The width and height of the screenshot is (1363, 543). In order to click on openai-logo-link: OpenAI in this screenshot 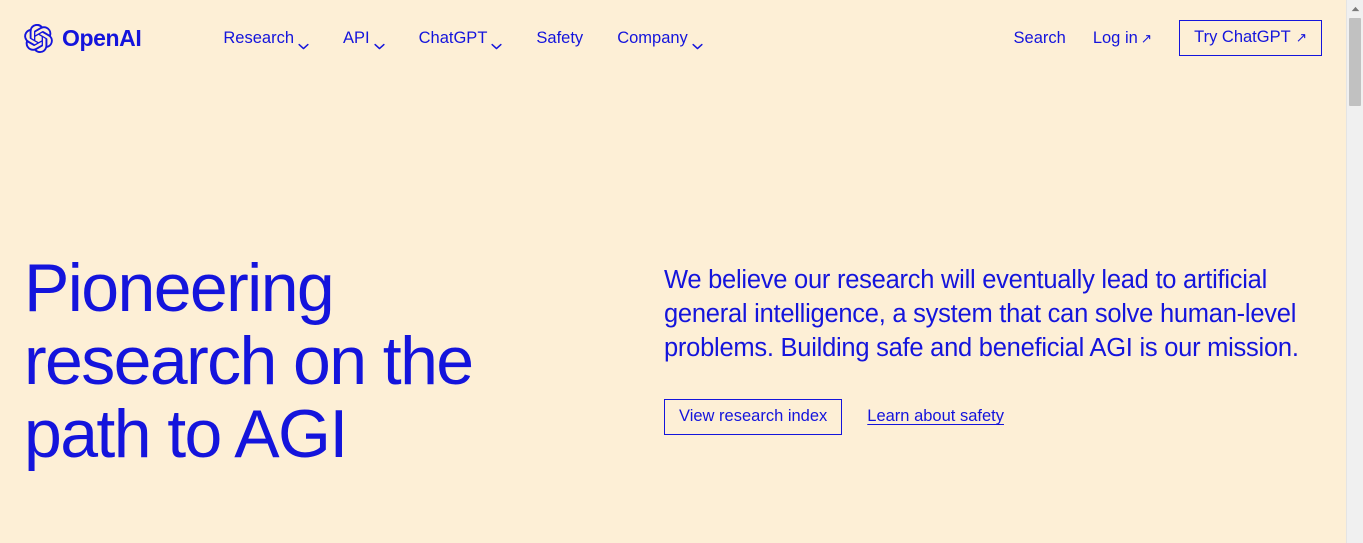, I will do `click(83, 38)`.